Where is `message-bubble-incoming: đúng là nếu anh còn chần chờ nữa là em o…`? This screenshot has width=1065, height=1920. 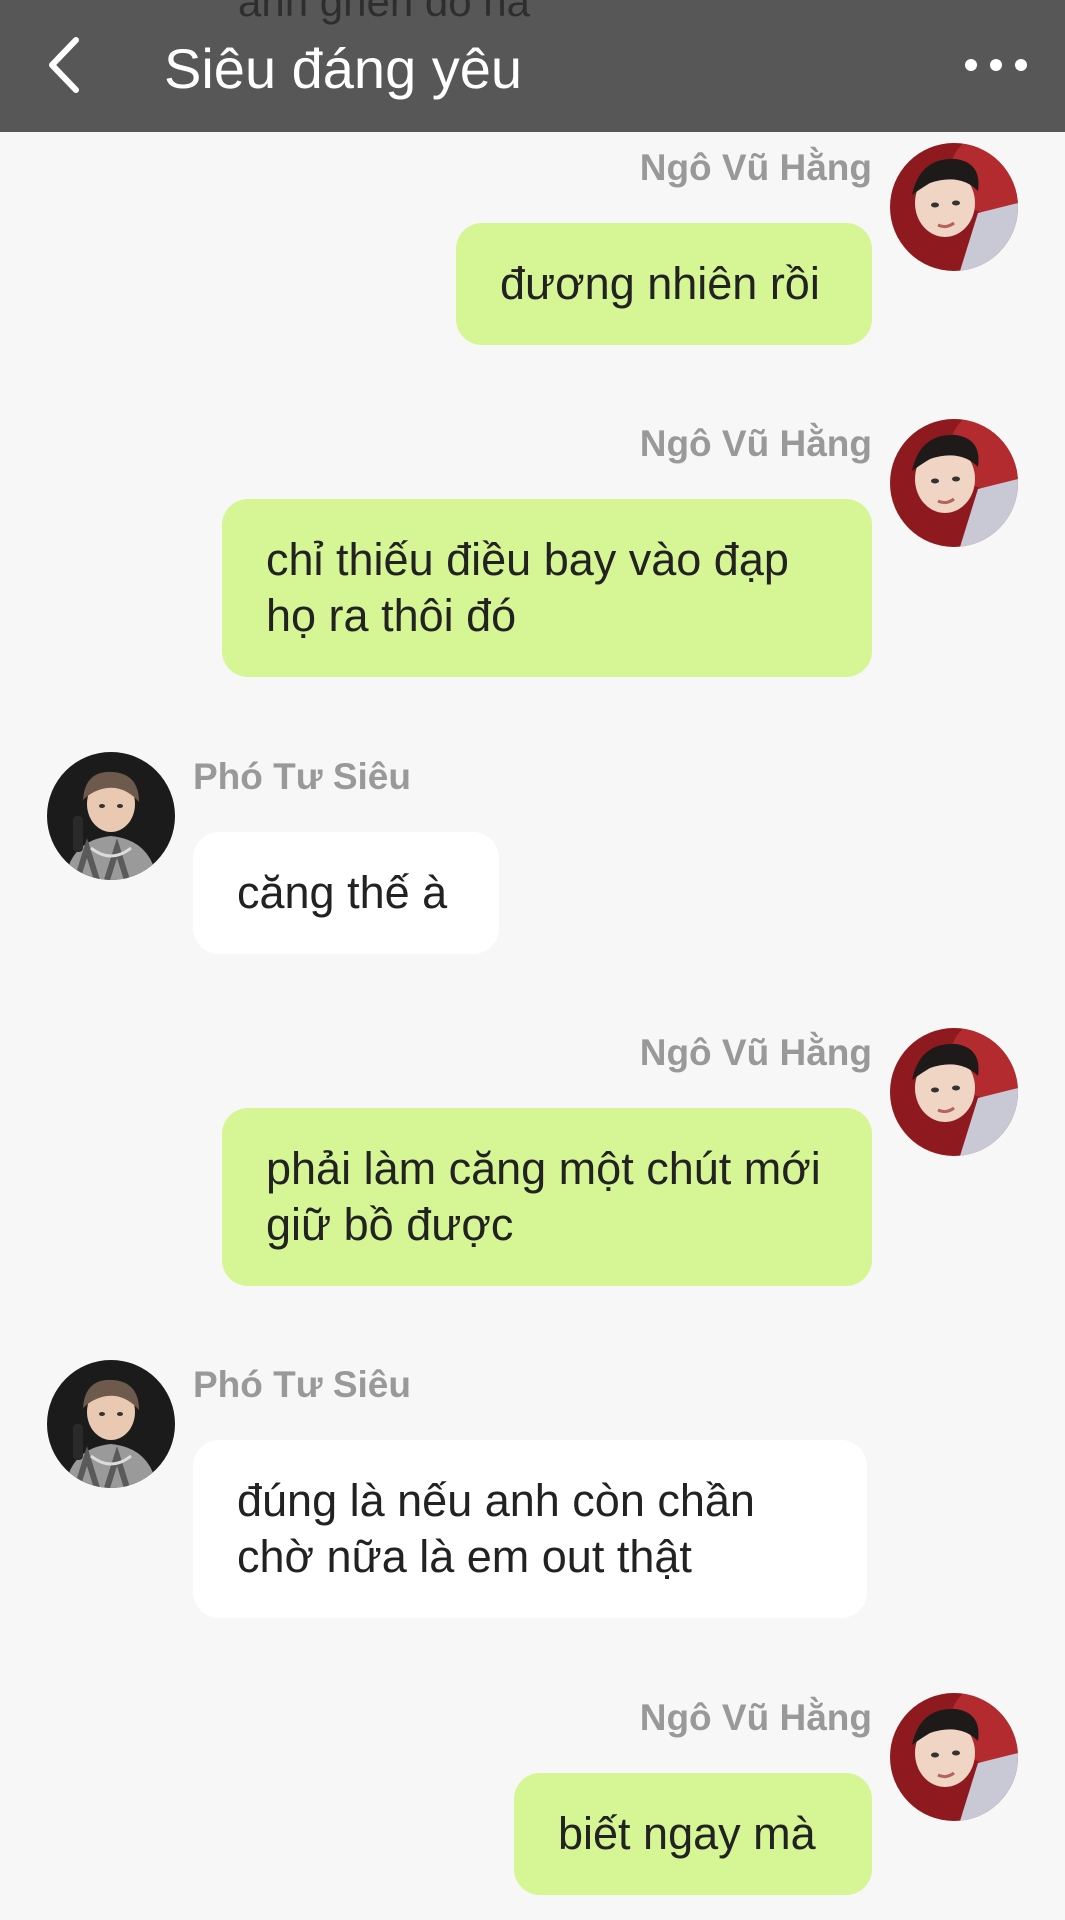
message-bubble-incoming: đúng là nếu anh còn chần chờ nữa là em o… is located at coordinates (530, 1529).